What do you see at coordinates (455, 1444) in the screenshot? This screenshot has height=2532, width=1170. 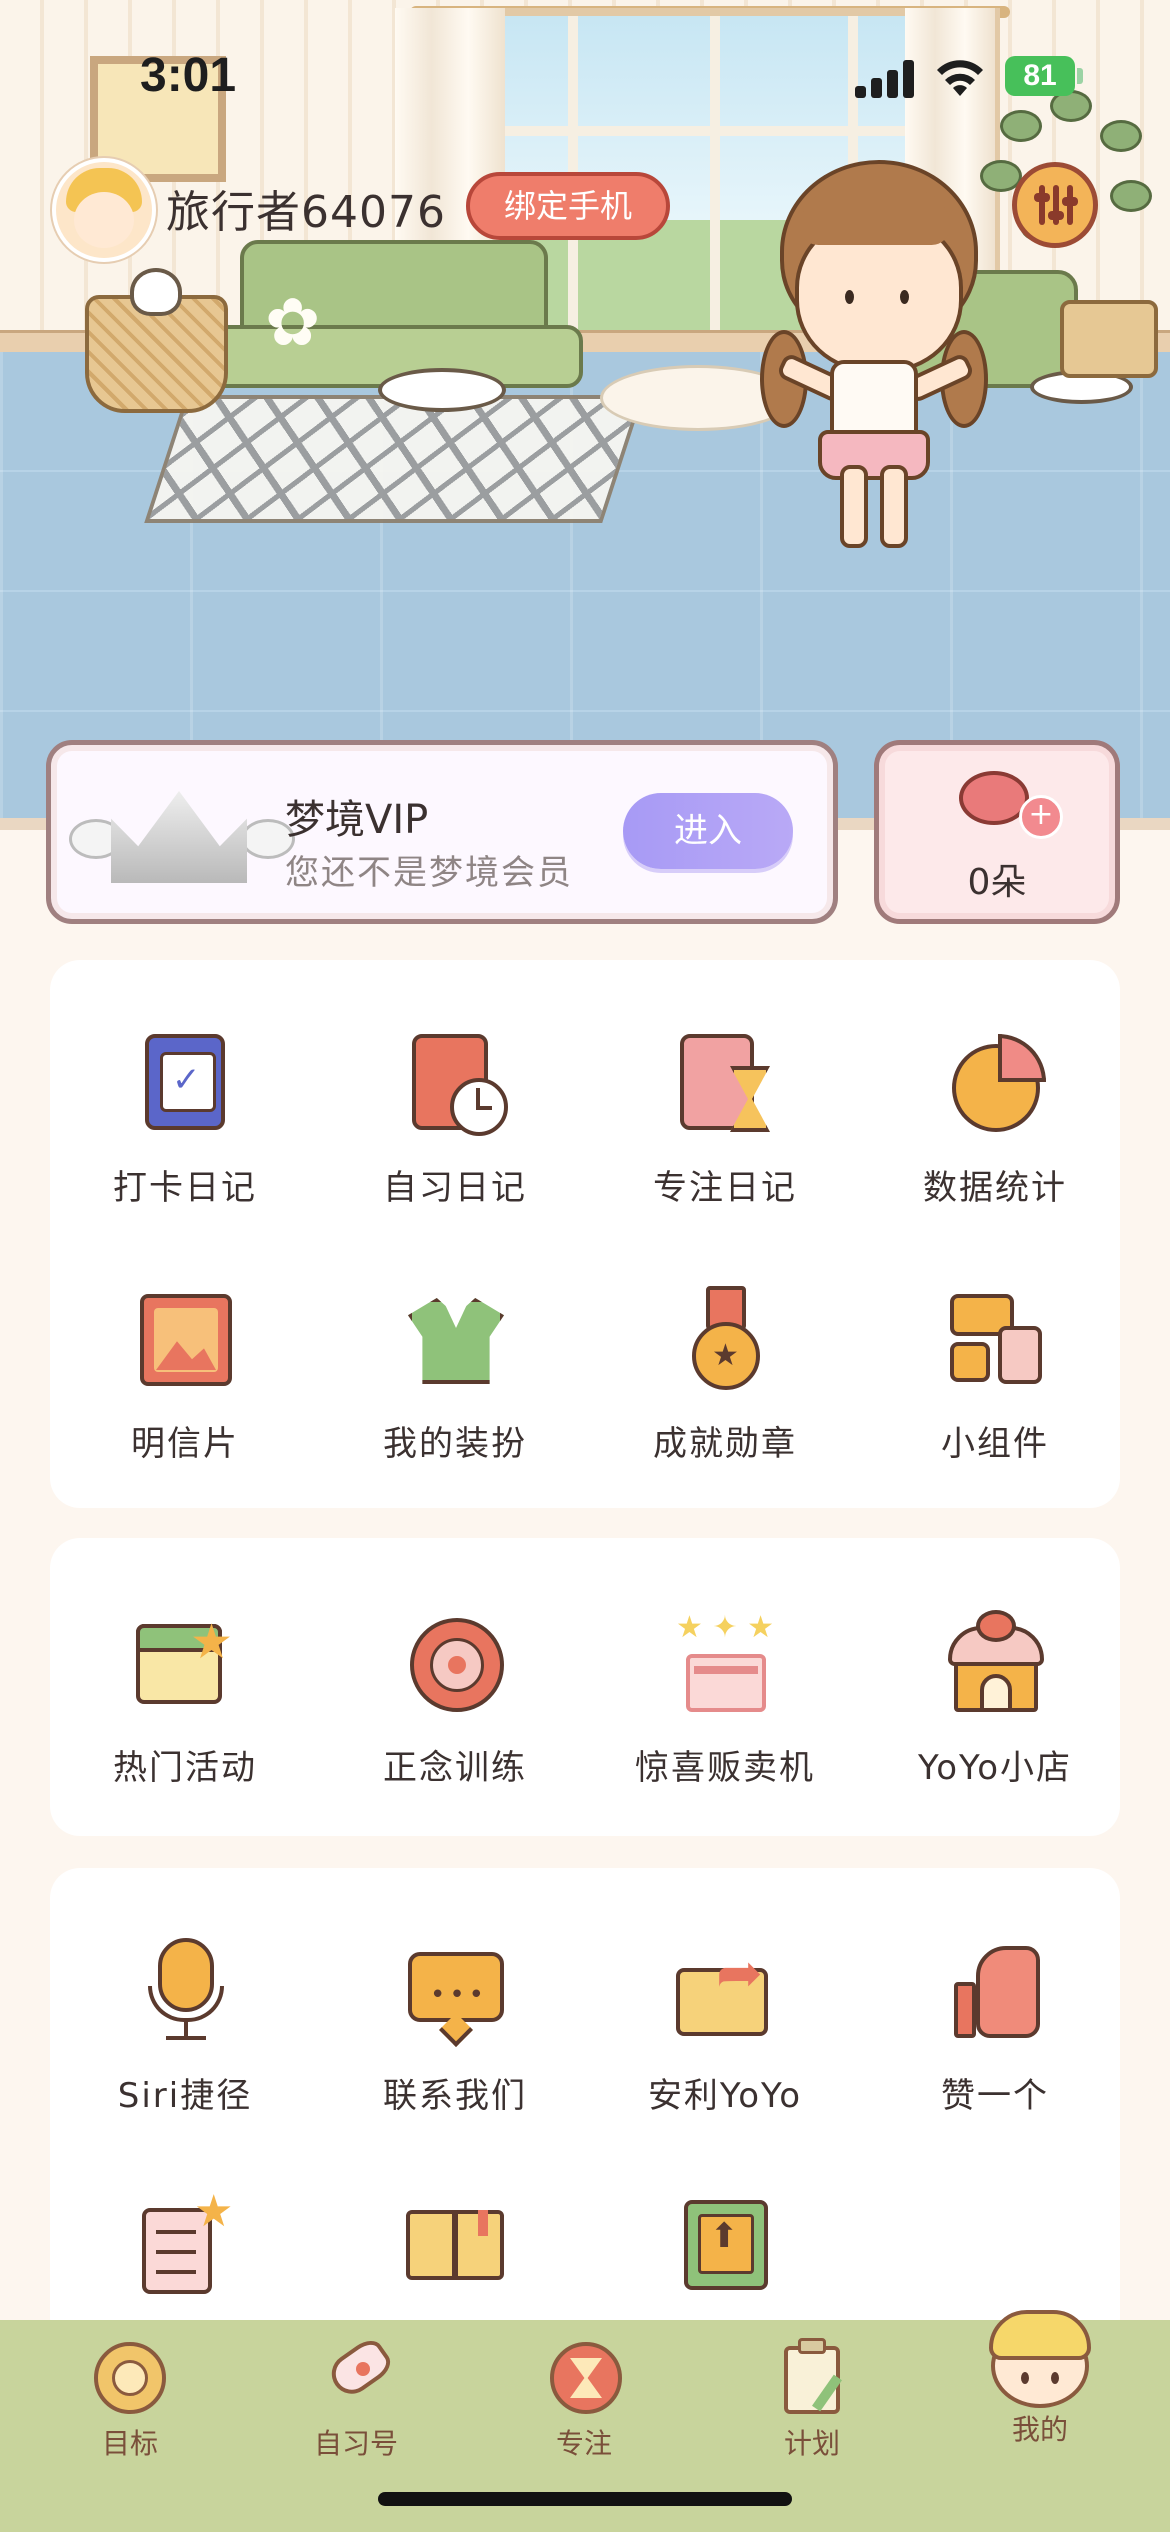 I see `grid-item-label: 我的装扮` at bounding box center [455, 1444].